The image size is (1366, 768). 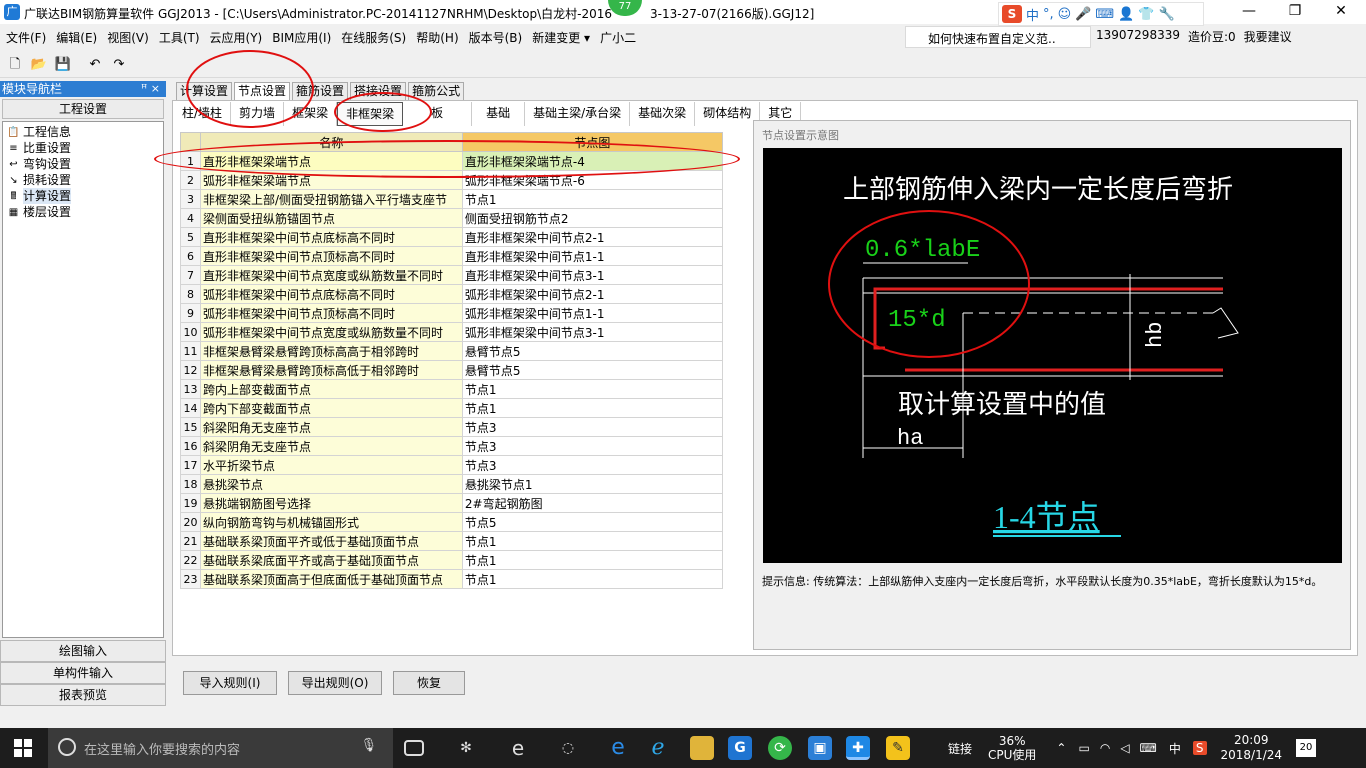 I want to click on ime-mode: 中, so click(x=1032, y=14).